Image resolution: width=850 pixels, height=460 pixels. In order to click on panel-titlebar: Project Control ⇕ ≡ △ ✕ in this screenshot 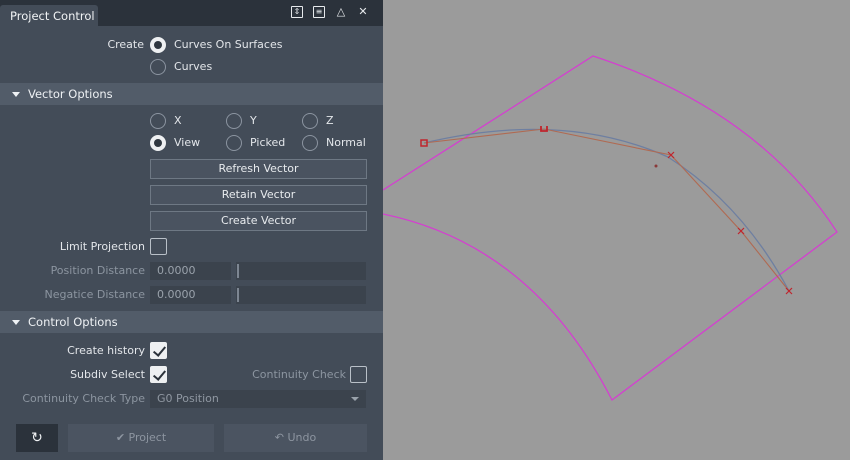, I will do `click(191, 13)`.